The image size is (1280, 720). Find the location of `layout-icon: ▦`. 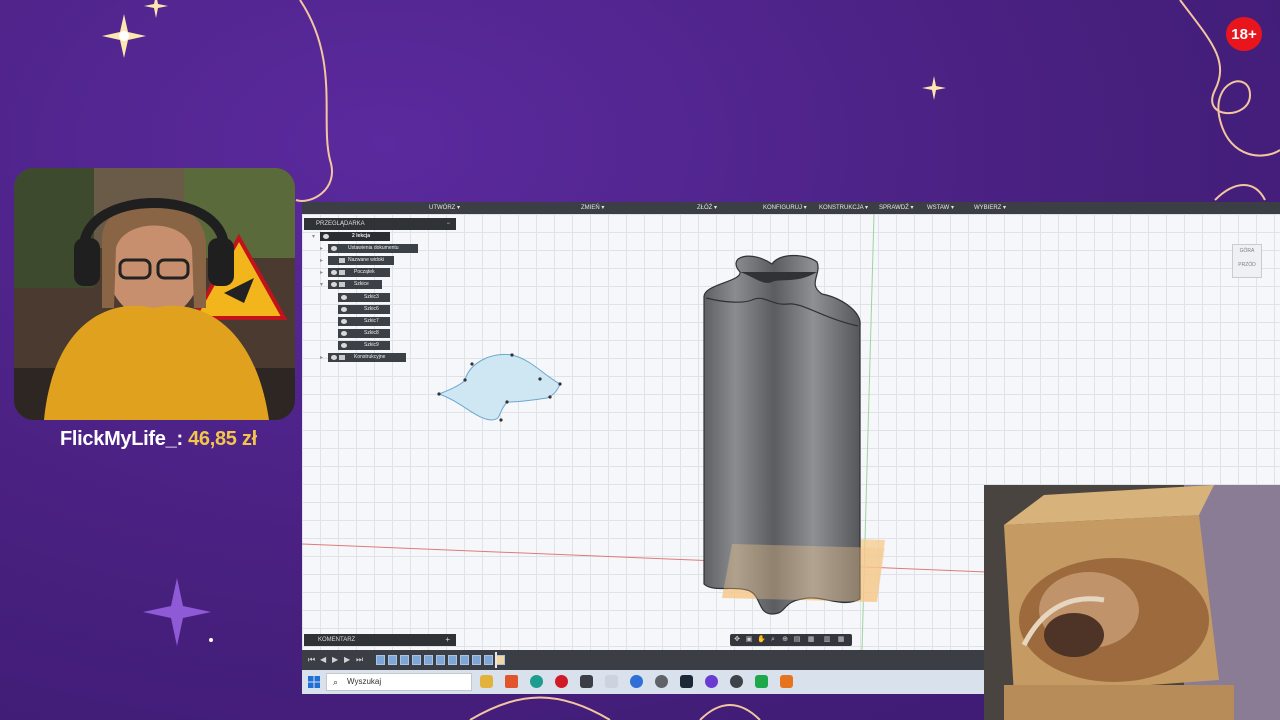

layout-icon: ▦ is located at coordinates (841, 640).